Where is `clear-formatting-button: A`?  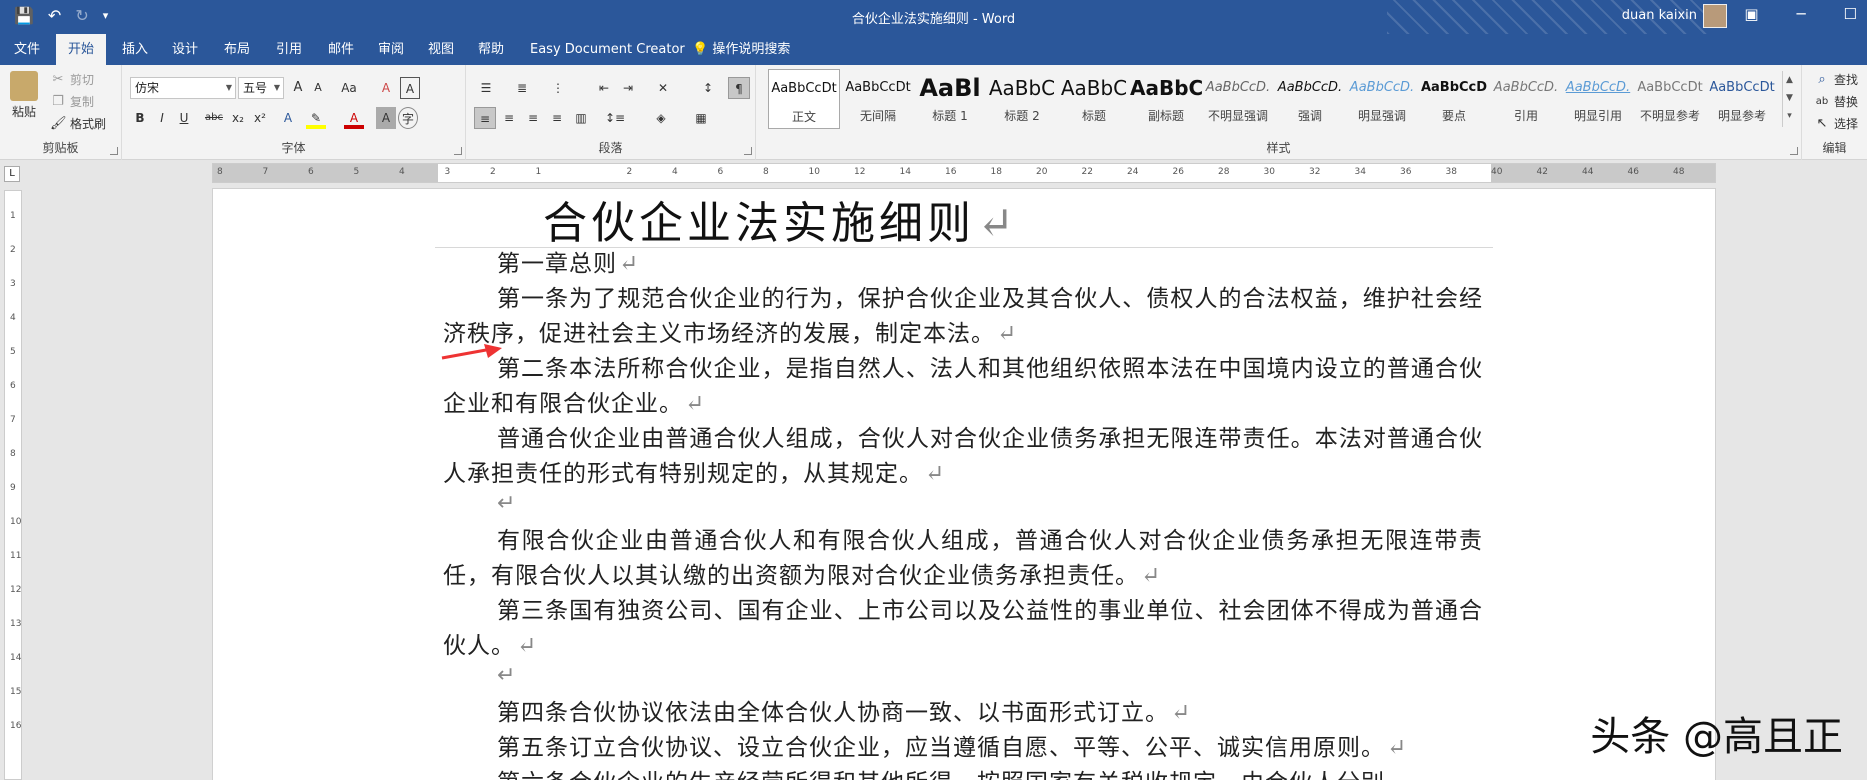
clear-formatting-button: A is located at coordinates (386, 88).